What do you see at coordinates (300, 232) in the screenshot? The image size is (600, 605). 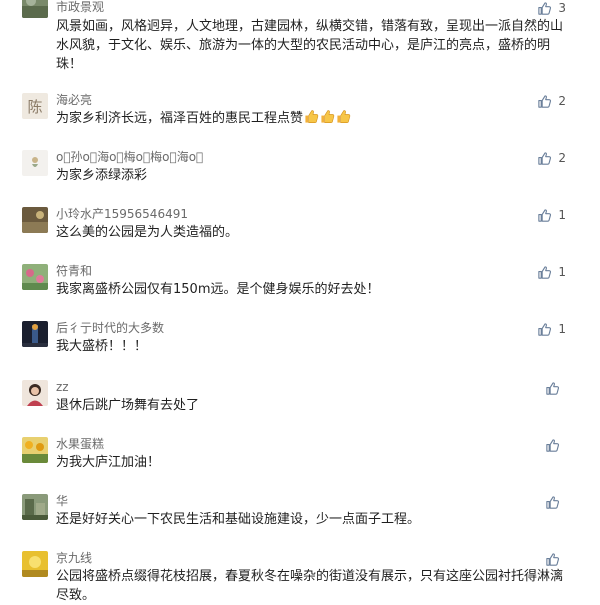 I see `comment-item: 小玲水产15956546491 这么美的公园是为人类造福的。 1` at bounding box center [300, 232].